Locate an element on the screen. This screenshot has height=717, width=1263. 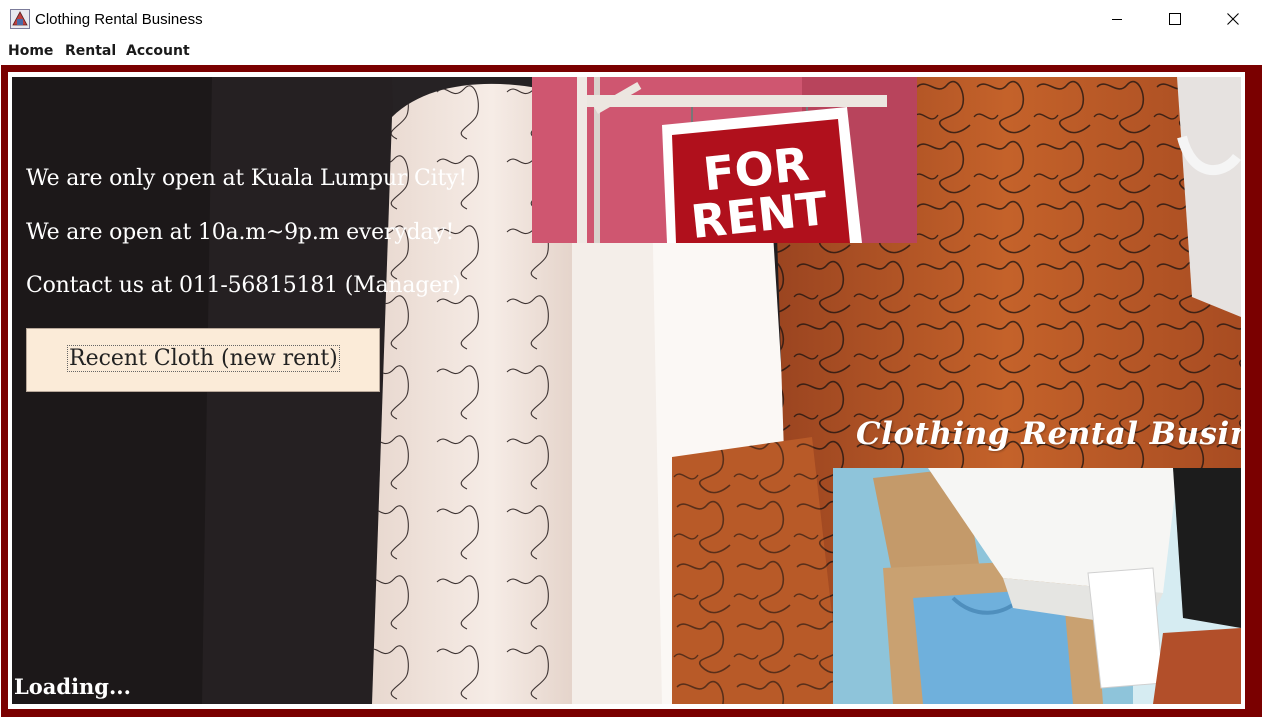
minimize-icon is located at coordinates (1117, 19).